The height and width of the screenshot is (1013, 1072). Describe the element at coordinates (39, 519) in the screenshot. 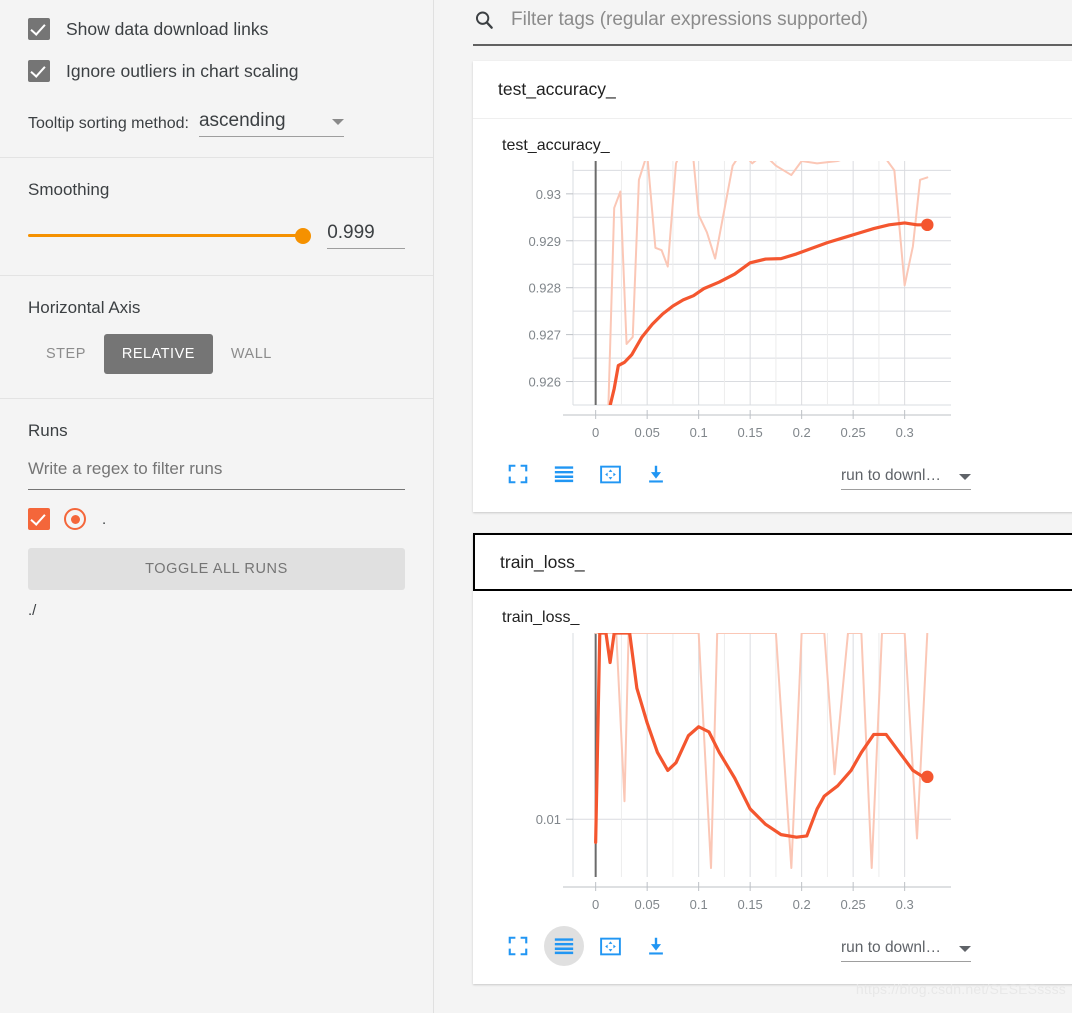

I see `run-checkbox-icon` at that location.